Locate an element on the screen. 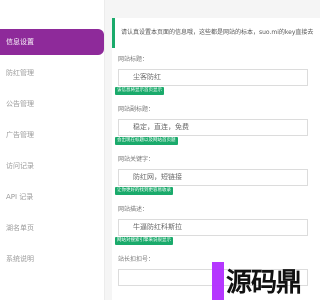  sidebar-item-ads: 广告管理 is located at coordinates (52, 135).